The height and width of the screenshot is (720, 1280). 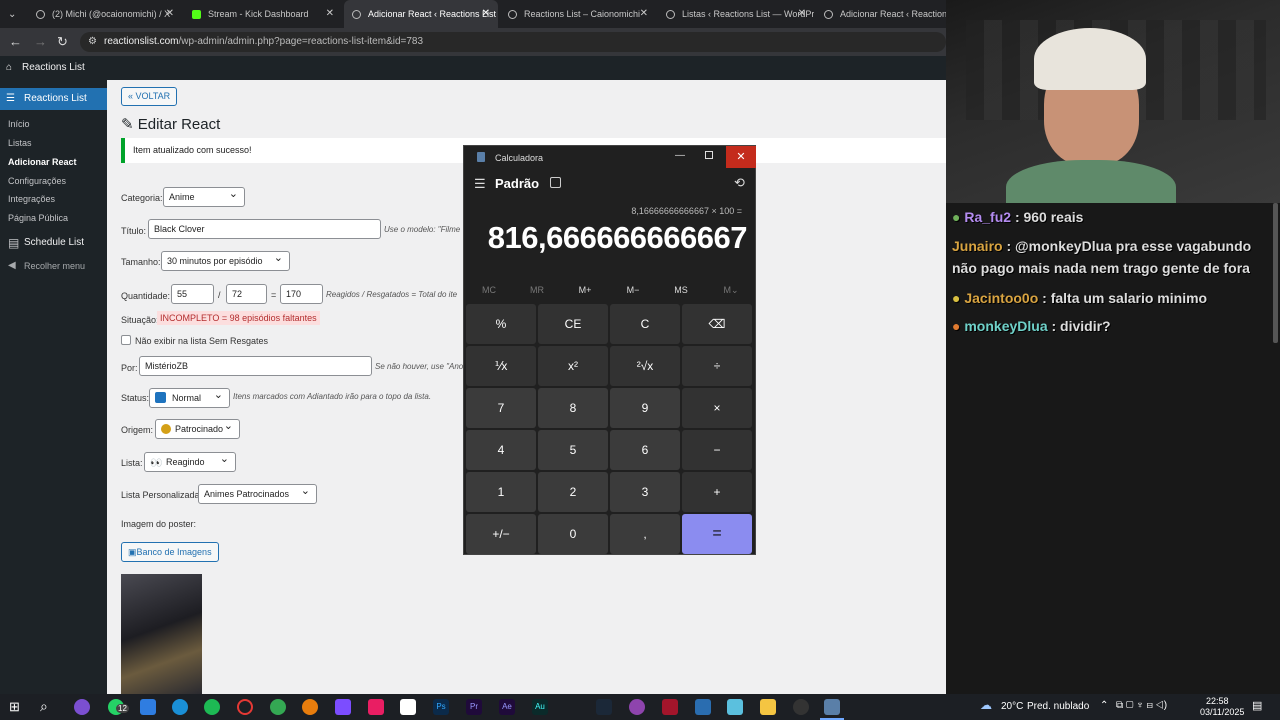 I want to click on clear-entry-key: CE, so click(x=573, y=324).